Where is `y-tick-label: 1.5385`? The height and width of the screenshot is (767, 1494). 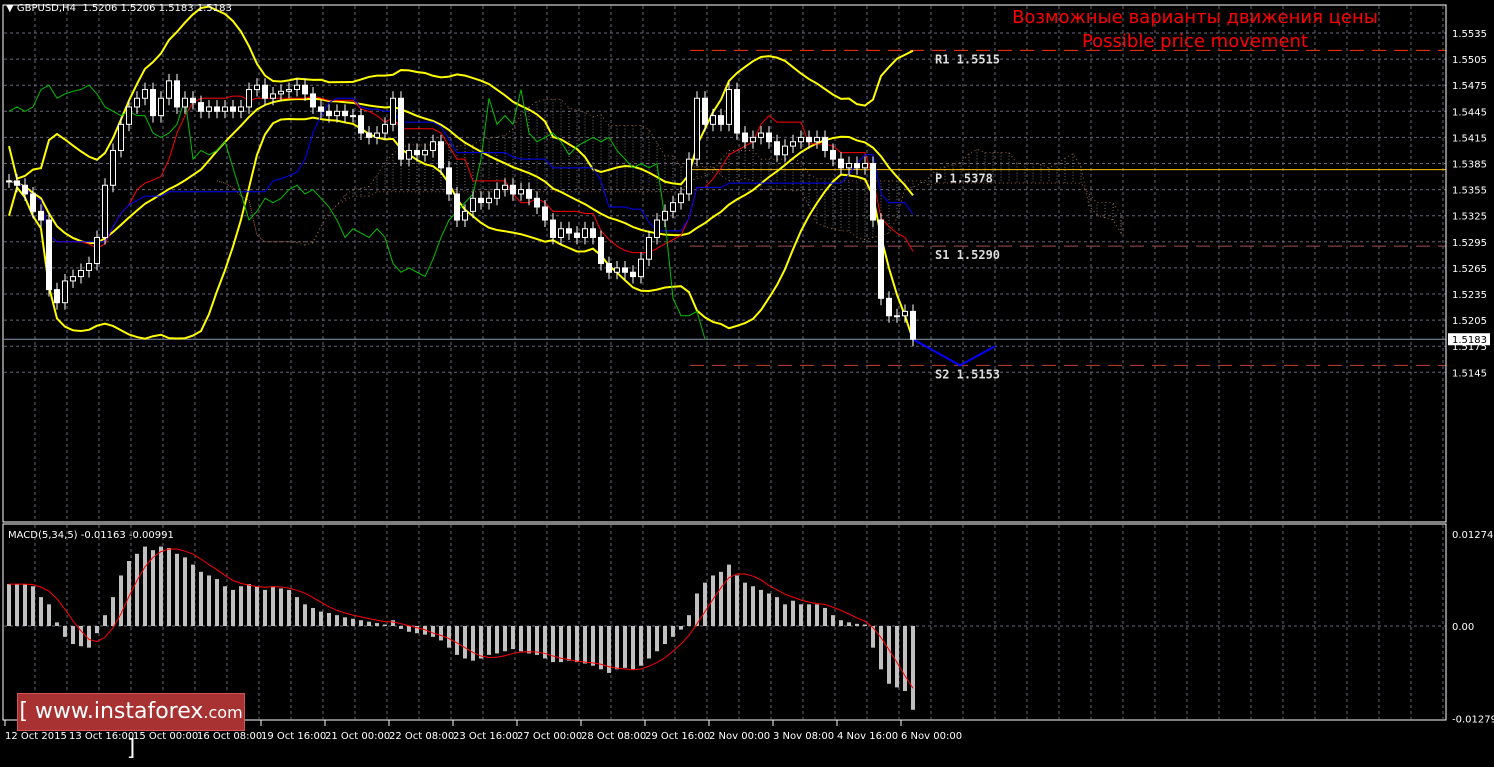 y-tick-label: 1.5385 is located at coordinates (1469, 165).